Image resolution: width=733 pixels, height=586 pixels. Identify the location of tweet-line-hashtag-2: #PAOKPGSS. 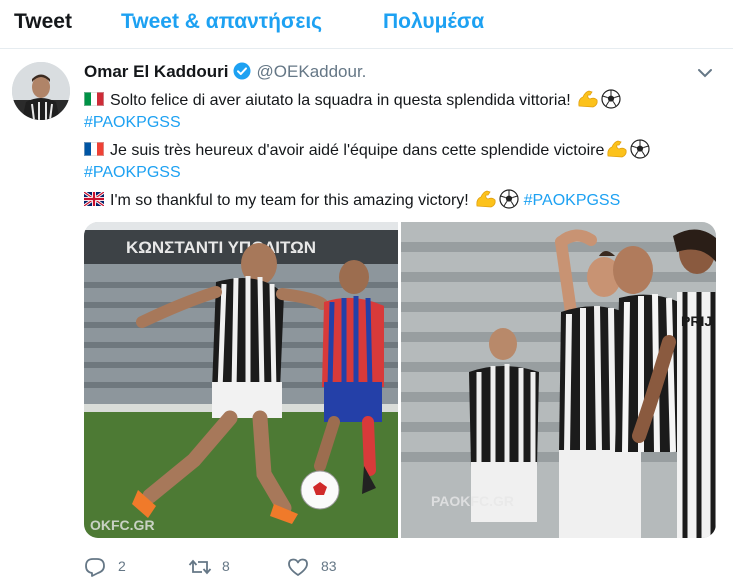
(132, 173).